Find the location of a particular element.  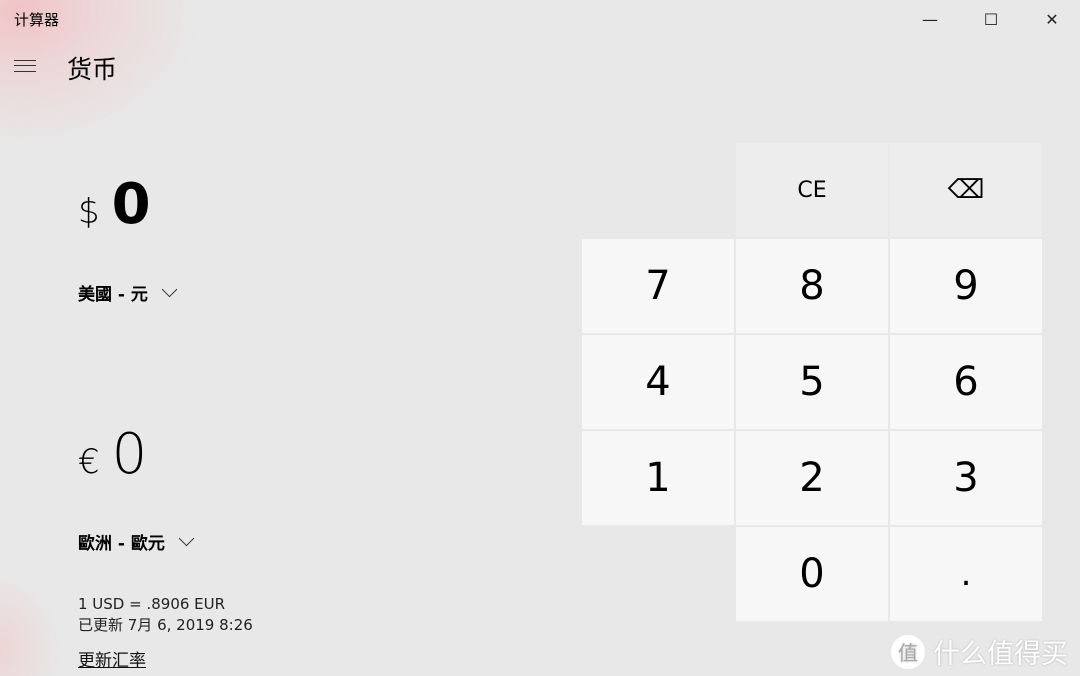

to-currency-symbol: € is located at coordinates (89, 462).